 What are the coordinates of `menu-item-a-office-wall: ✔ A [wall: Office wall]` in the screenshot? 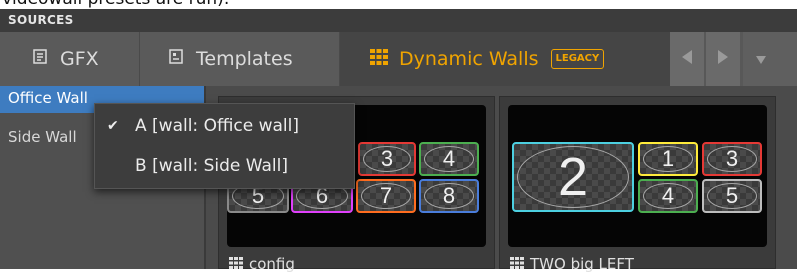 It's located at (224, 126).